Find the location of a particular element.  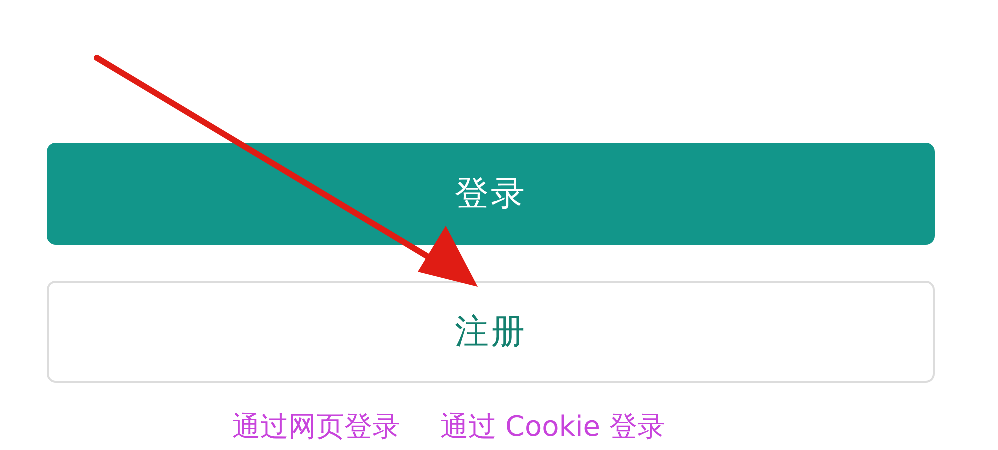

link: 通过 Cookie 登录 is located at coordinates (553, 427).